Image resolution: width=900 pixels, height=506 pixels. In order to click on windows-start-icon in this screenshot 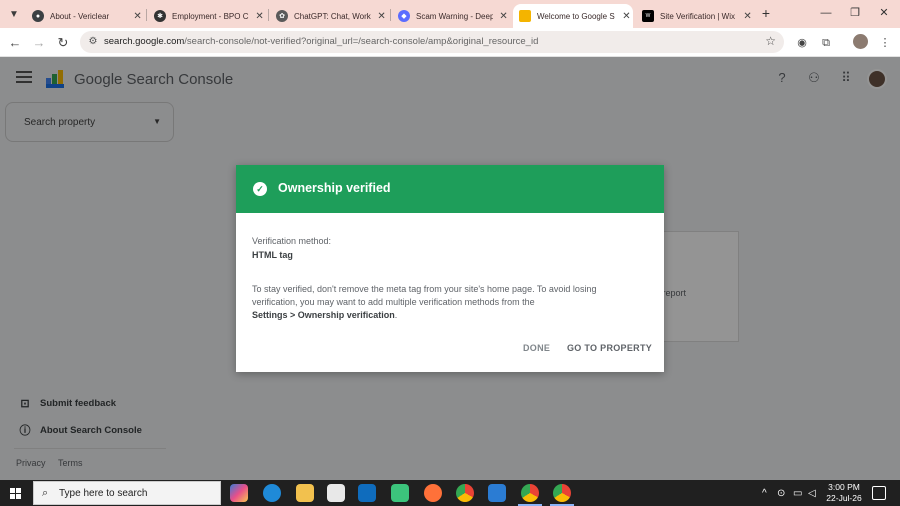, I will do `click(15, 493)`.